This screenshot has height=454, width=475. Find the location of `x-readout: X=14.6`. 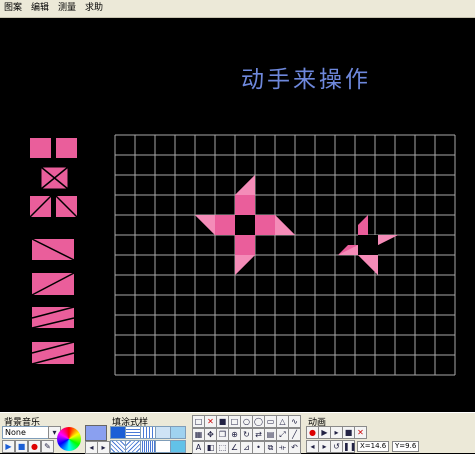

x-readout: X=14.6 is located at coordinates (373, 446).